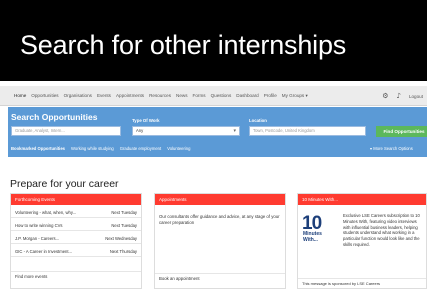  What do you see at coordinates (362, 283) in the screenshot?
I see `sponsor-note: This message is sponsored by LSE Careers` at bounding box center [362, 283].